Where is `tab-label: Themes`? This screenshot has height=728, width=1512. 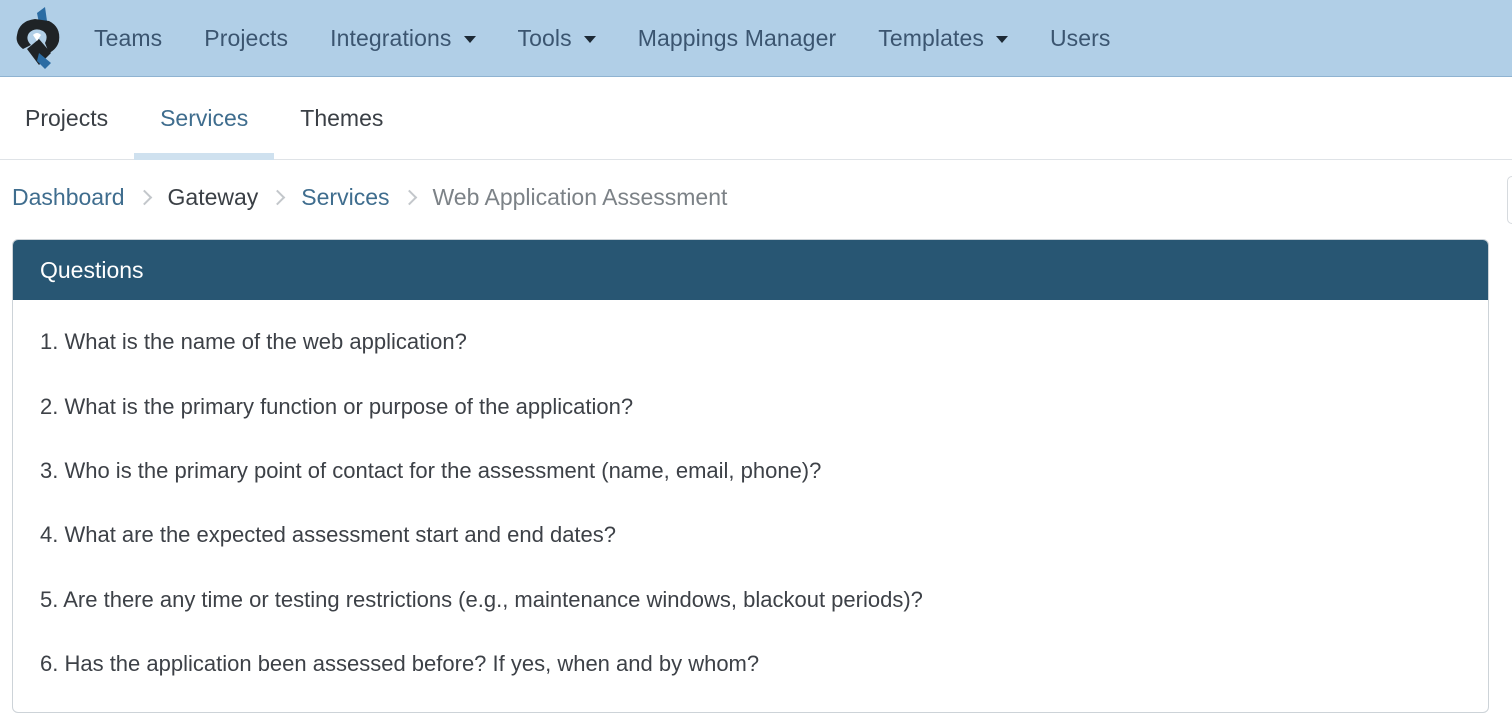 tab-label: Themes is located at coordinates (342, 118).